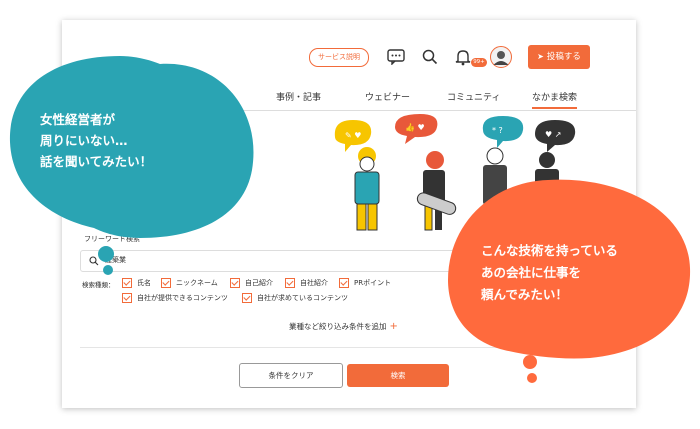  What do you see at coordinates (78, 119) in the screenshot?
I see `left-bubble-line: 女性経営者が` at bounding box center [78, 119].